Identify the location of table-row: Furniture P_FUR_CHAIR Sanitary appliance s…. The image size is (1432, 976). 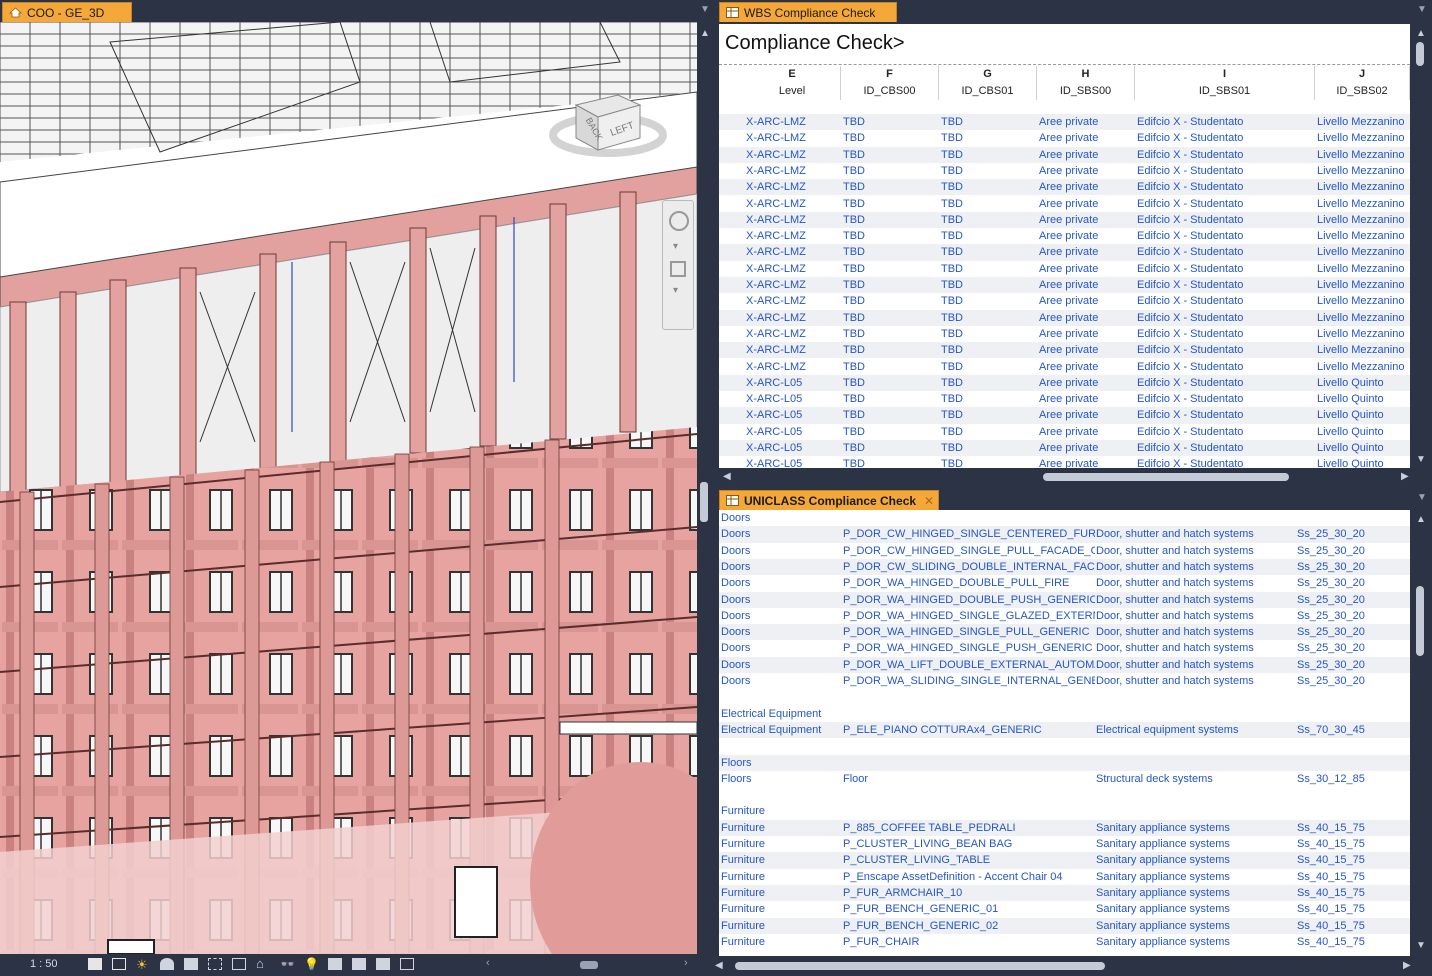
(1064, 942).